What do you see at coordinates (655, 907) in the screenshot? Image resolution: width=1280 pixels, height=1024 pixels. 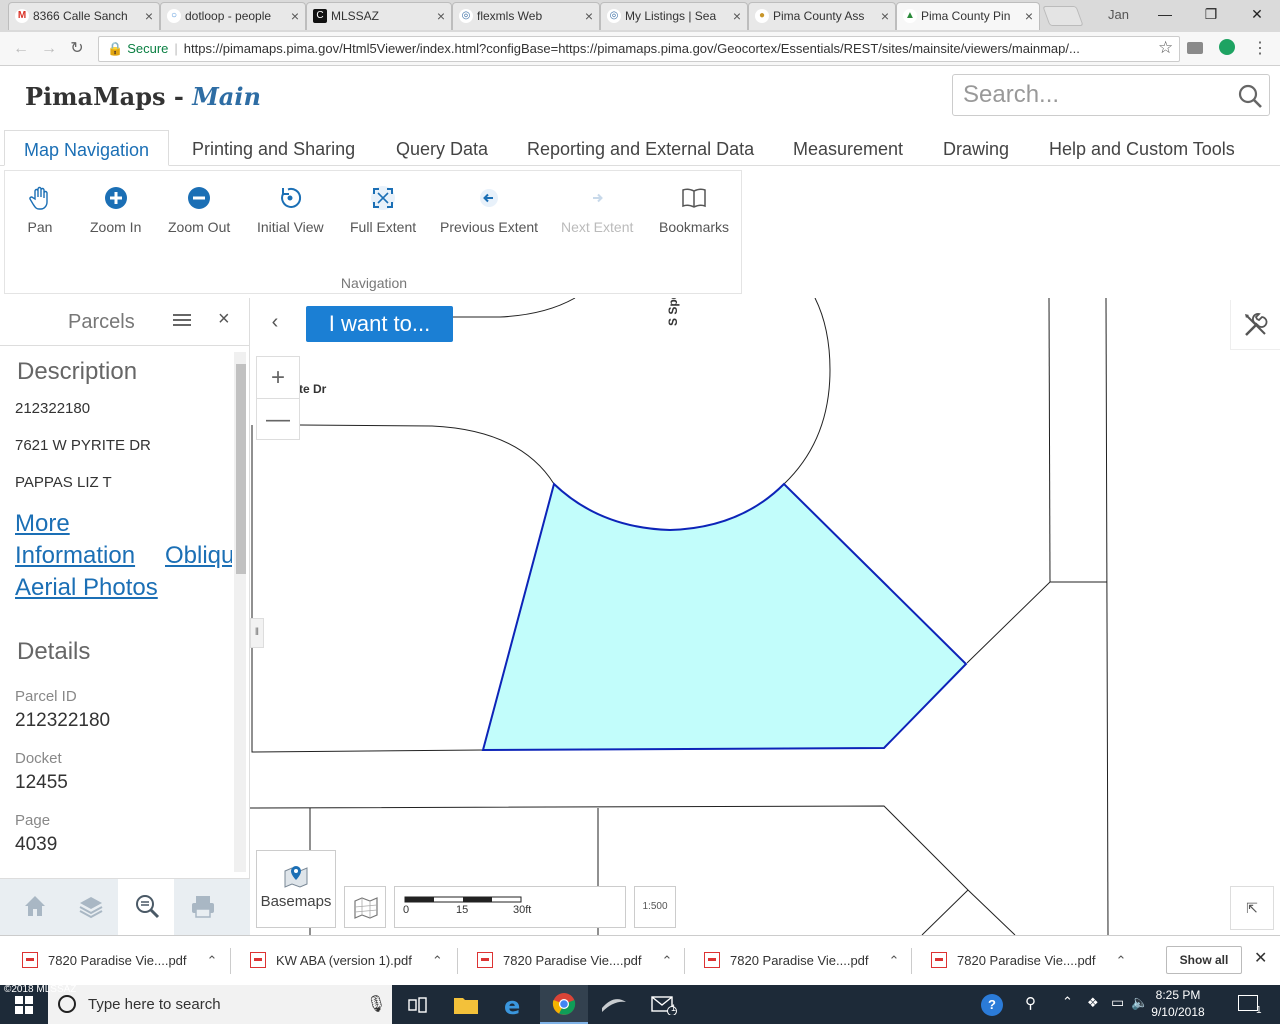 I see `scale-input: 1:500` at bounding box center [655, 907].